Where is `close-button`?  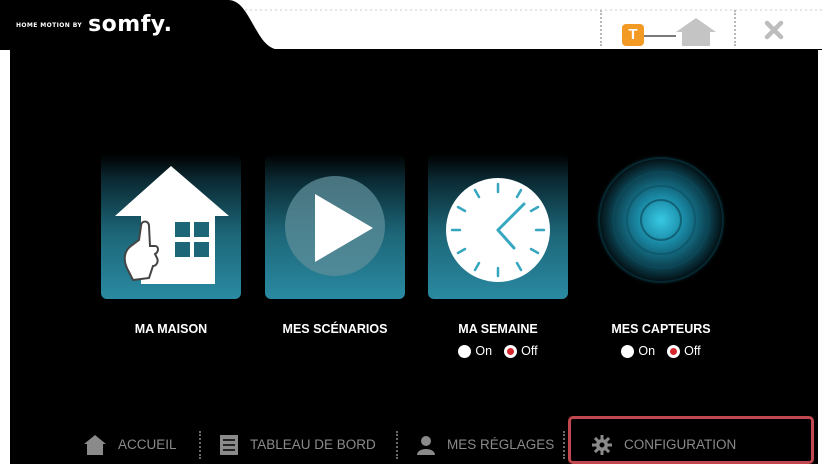
close-button is located at coordinates (774, 27).